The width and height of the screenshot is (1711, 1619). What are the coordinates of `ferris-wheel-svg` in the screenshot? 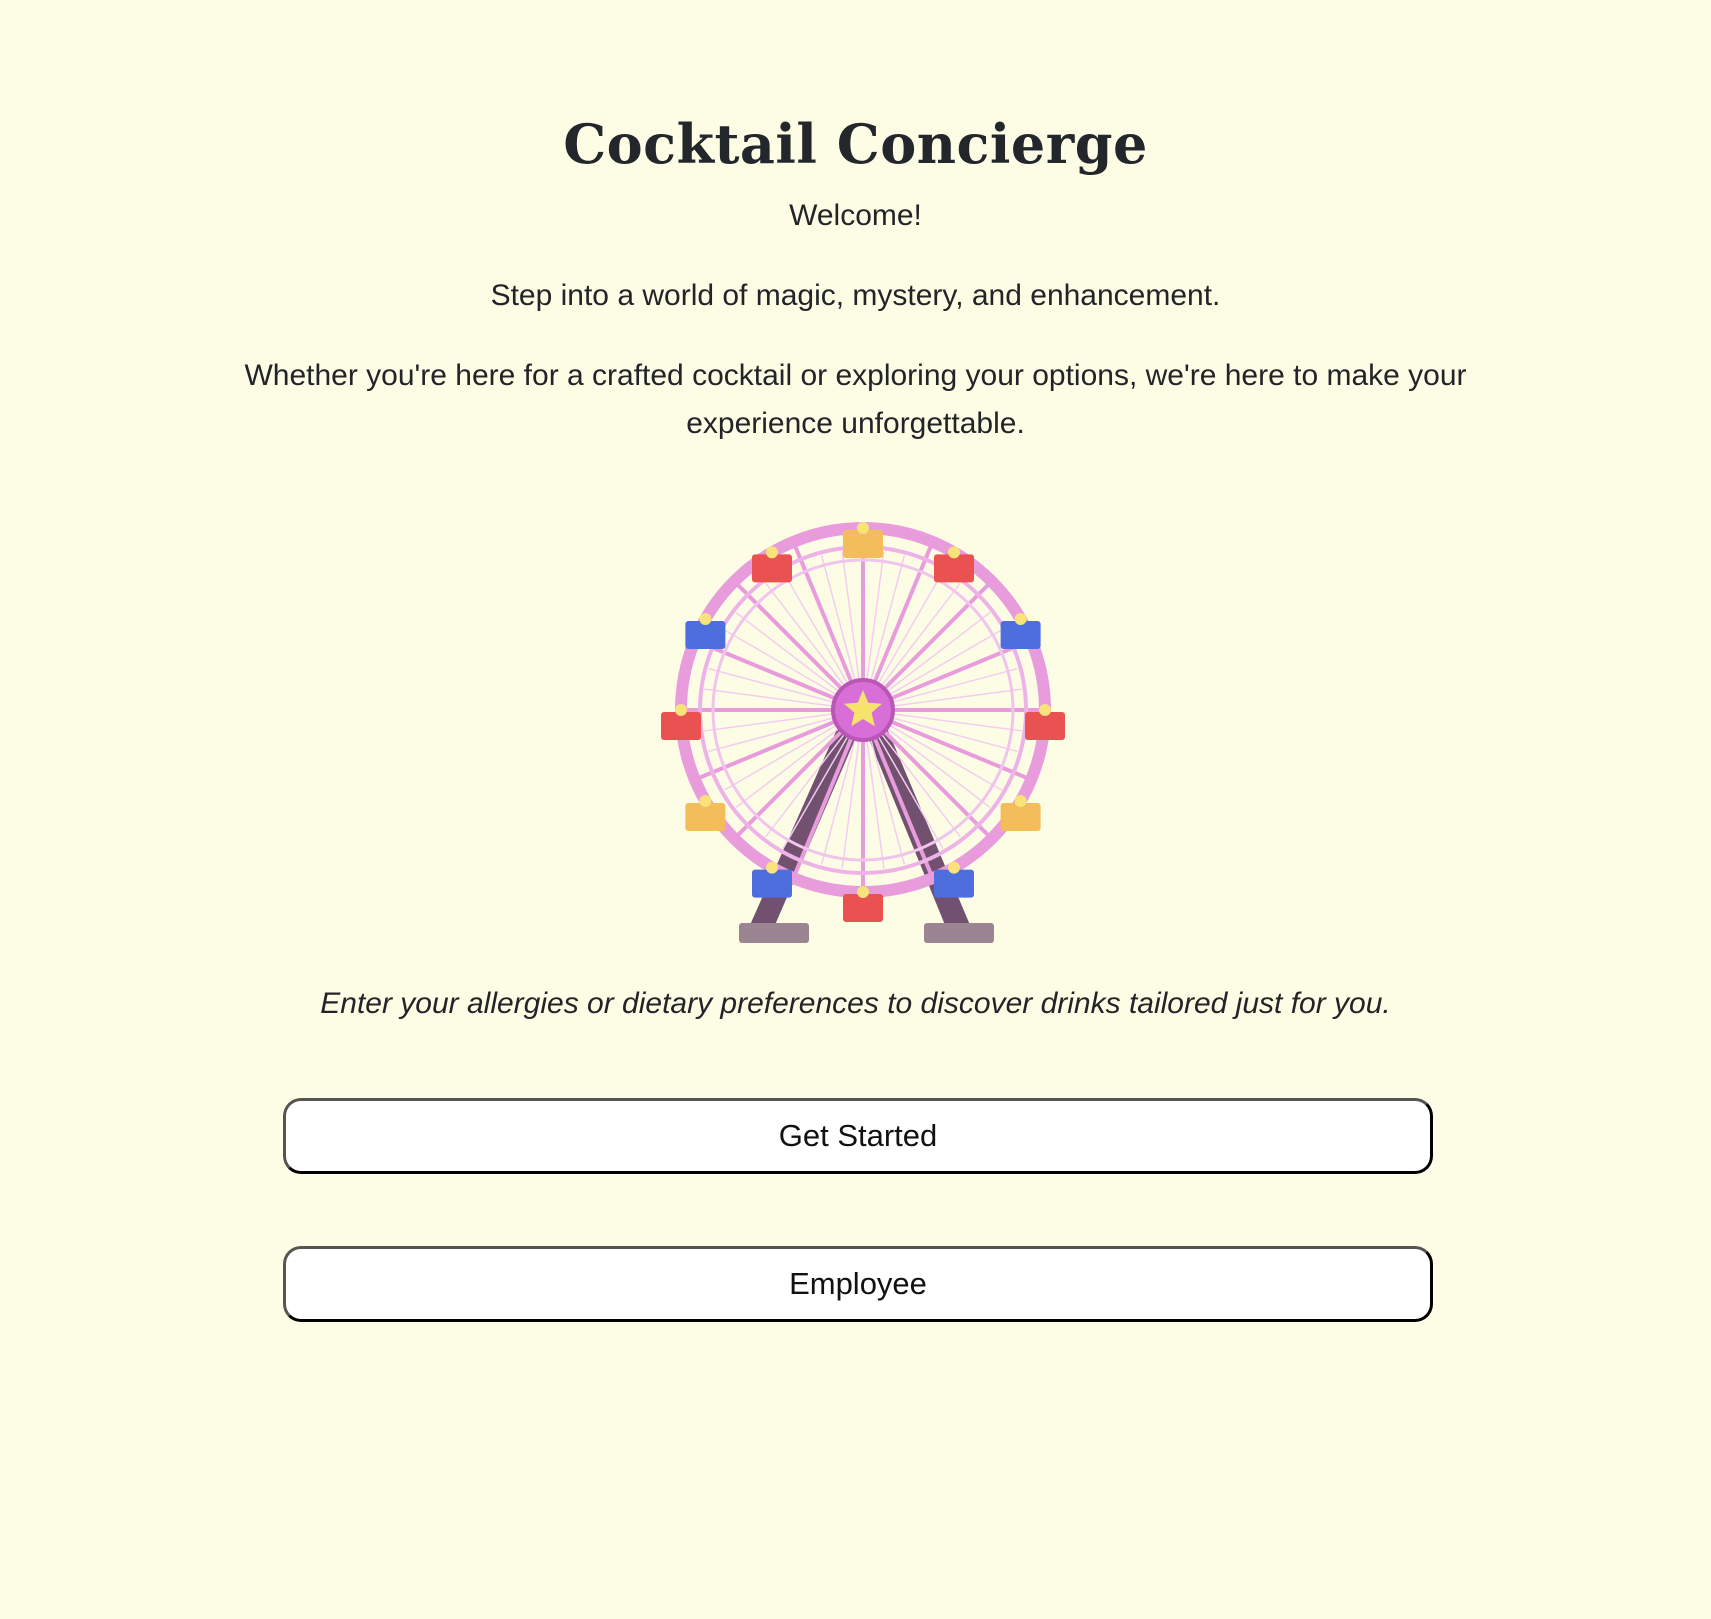 It's located at (863, 732).